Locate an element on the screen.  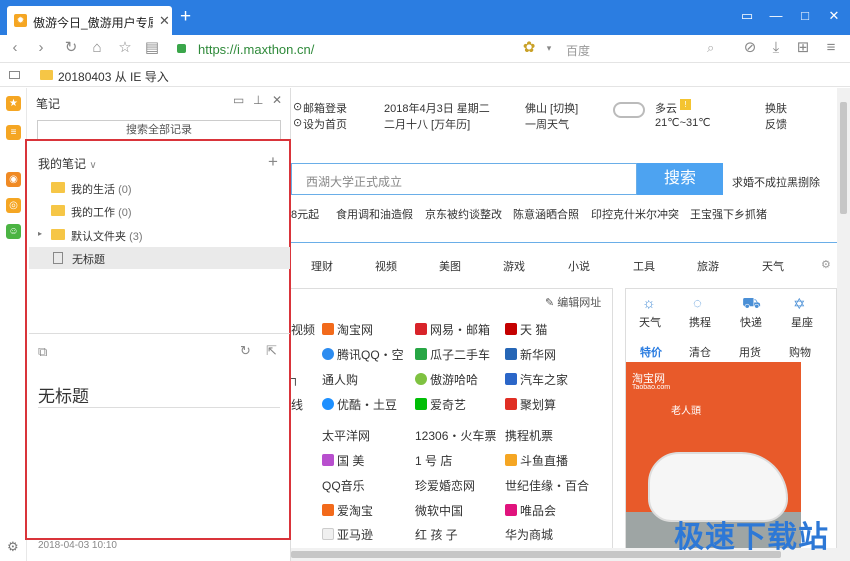
sync-icon: ↻ is located at coordinates (245, 351).